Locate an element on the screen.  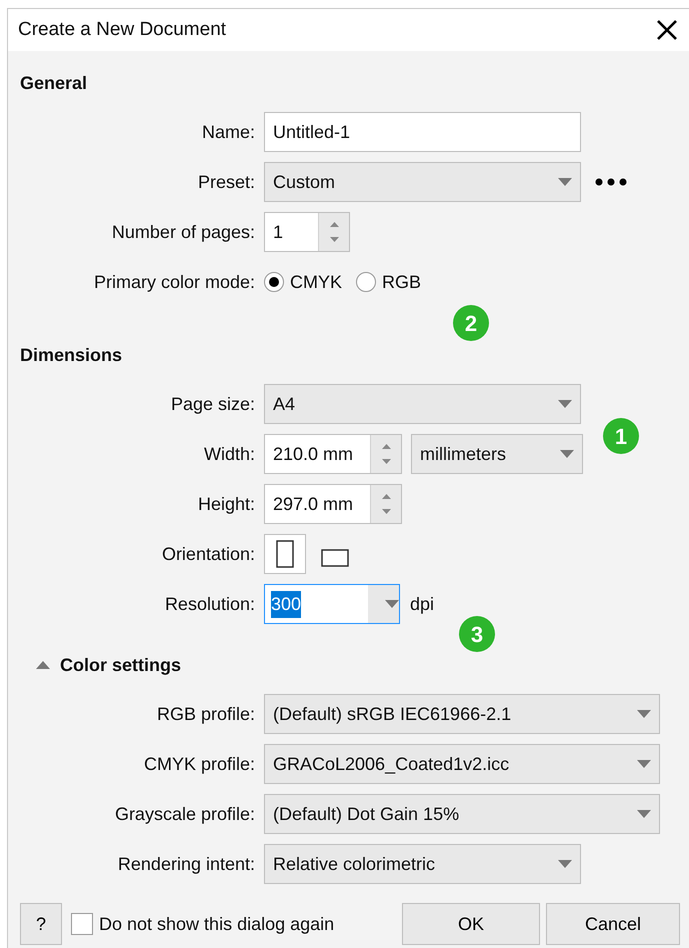
unit-label: dpi is located at coordinates (422, 604).